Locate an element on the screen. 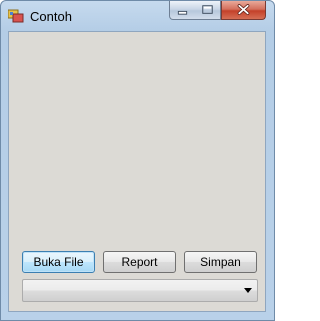 The width and height of the screenshot is (320, 321). maximize-button is located at coordinates (208, 10).